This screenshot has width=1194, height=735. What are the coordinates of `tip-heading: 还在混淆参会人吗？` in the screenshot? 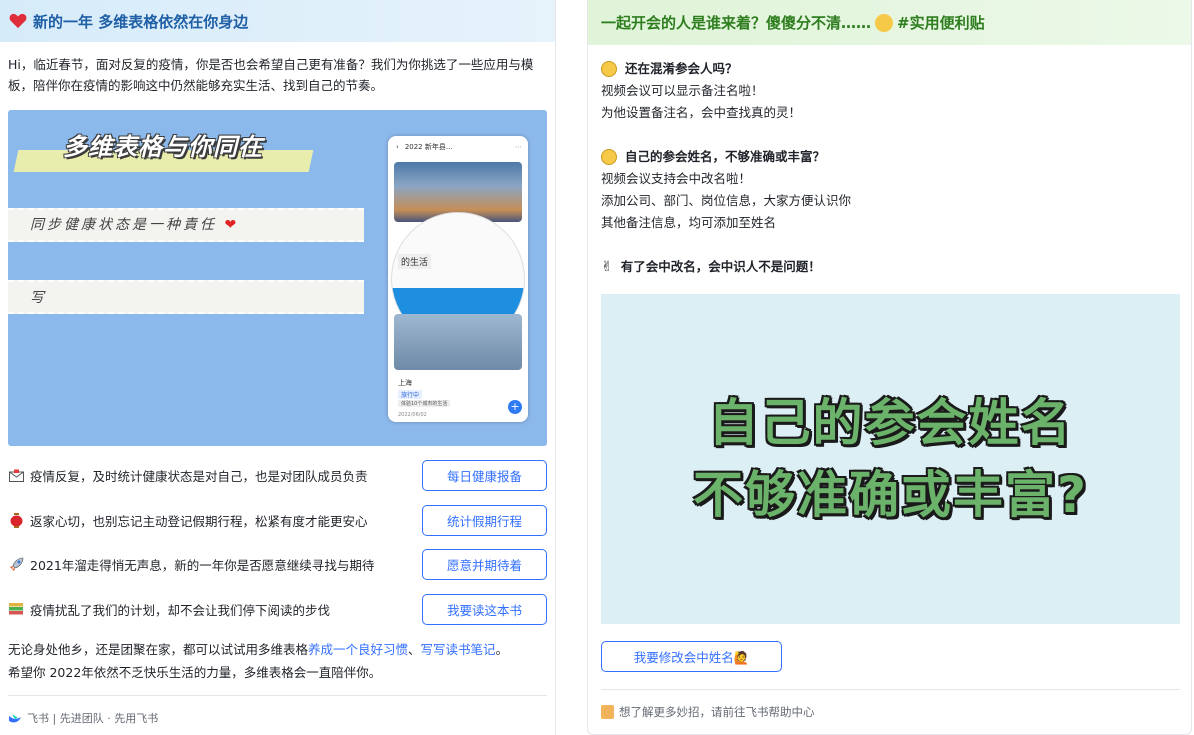 It's located at (701, 69).